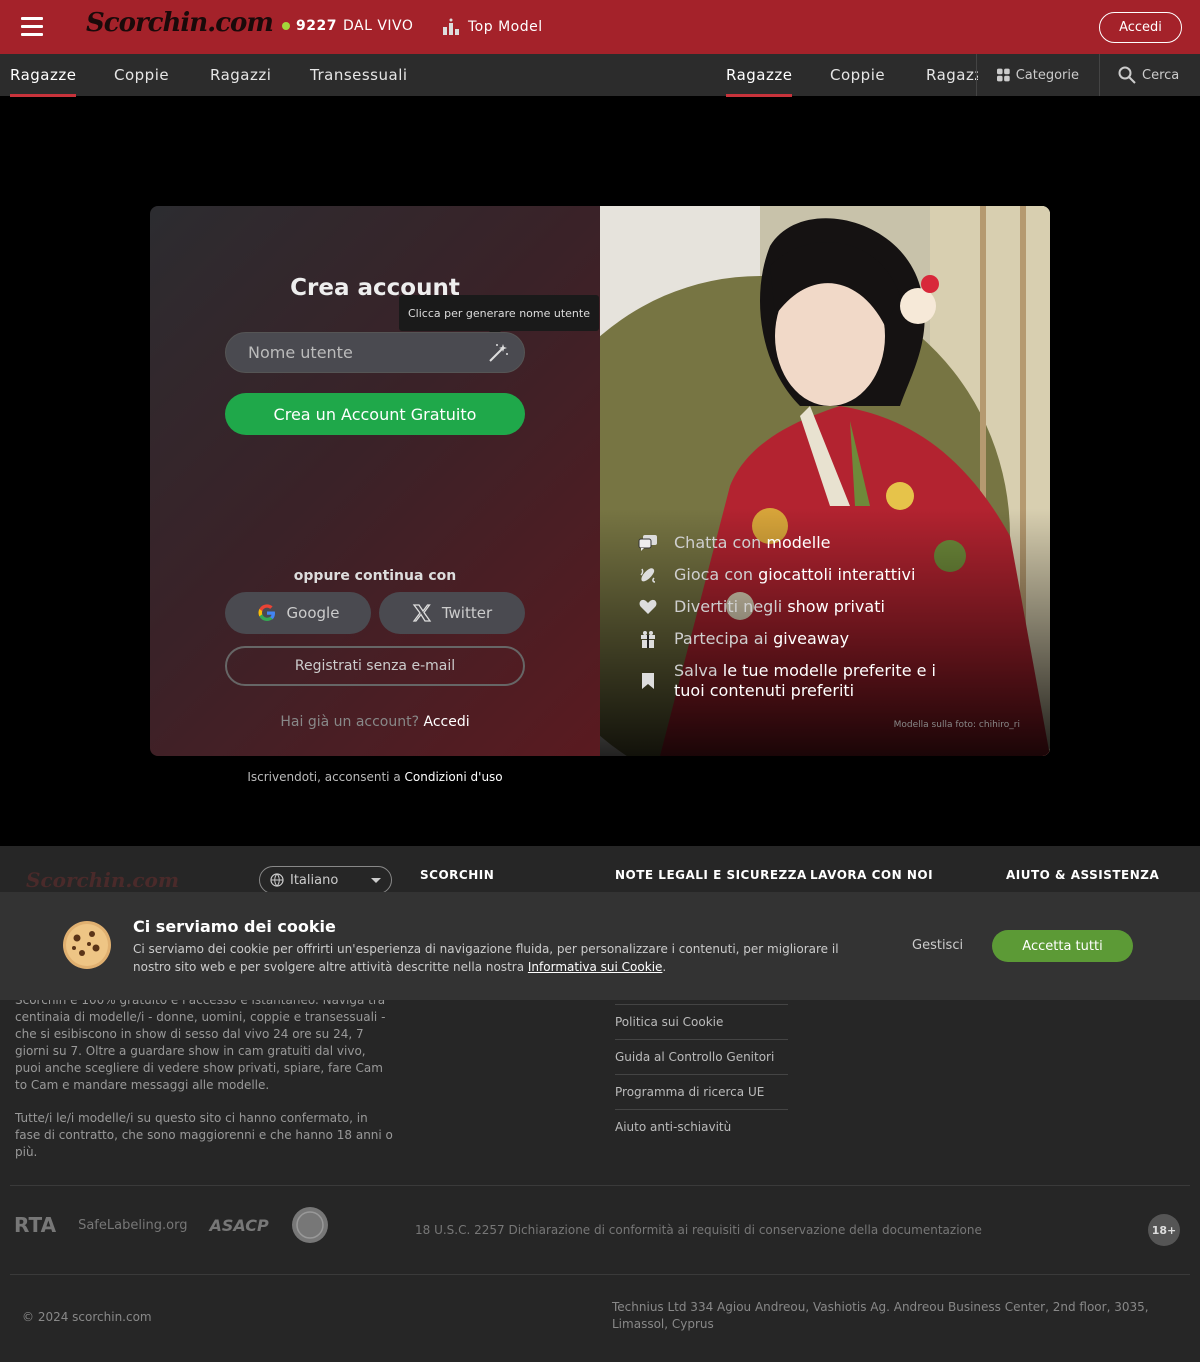 Image resolution: width=1200 pixels, height=1362 pixels. Describe the element at coordinates (375, 666) in the screenshot. I see `register-without-email-button: Registrati senza e-mail` at that location.